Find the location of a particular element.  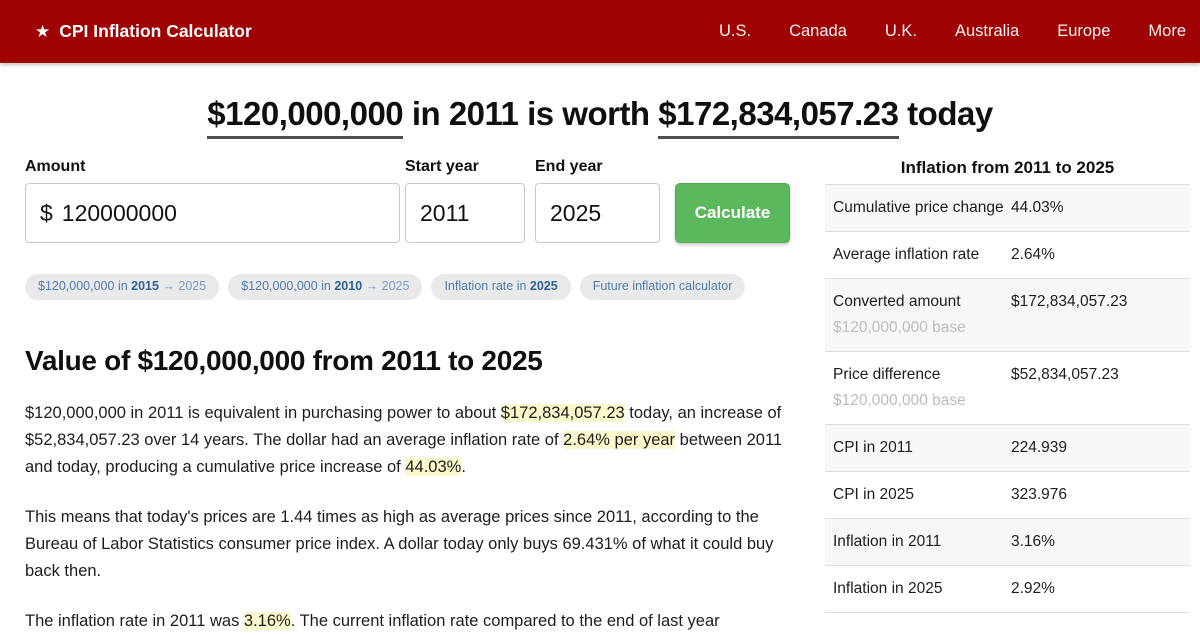

related-link-chip: Future inflation calculator is located at coordinates (662, 287).